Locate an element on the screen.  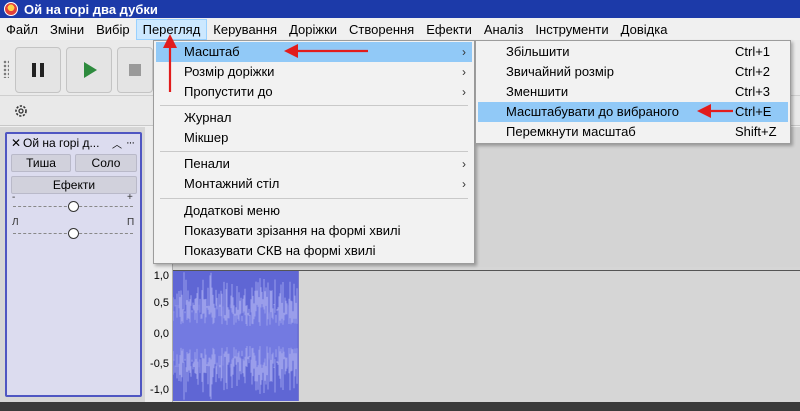
gain-minus-label: - is located at coordinates (14, 197).